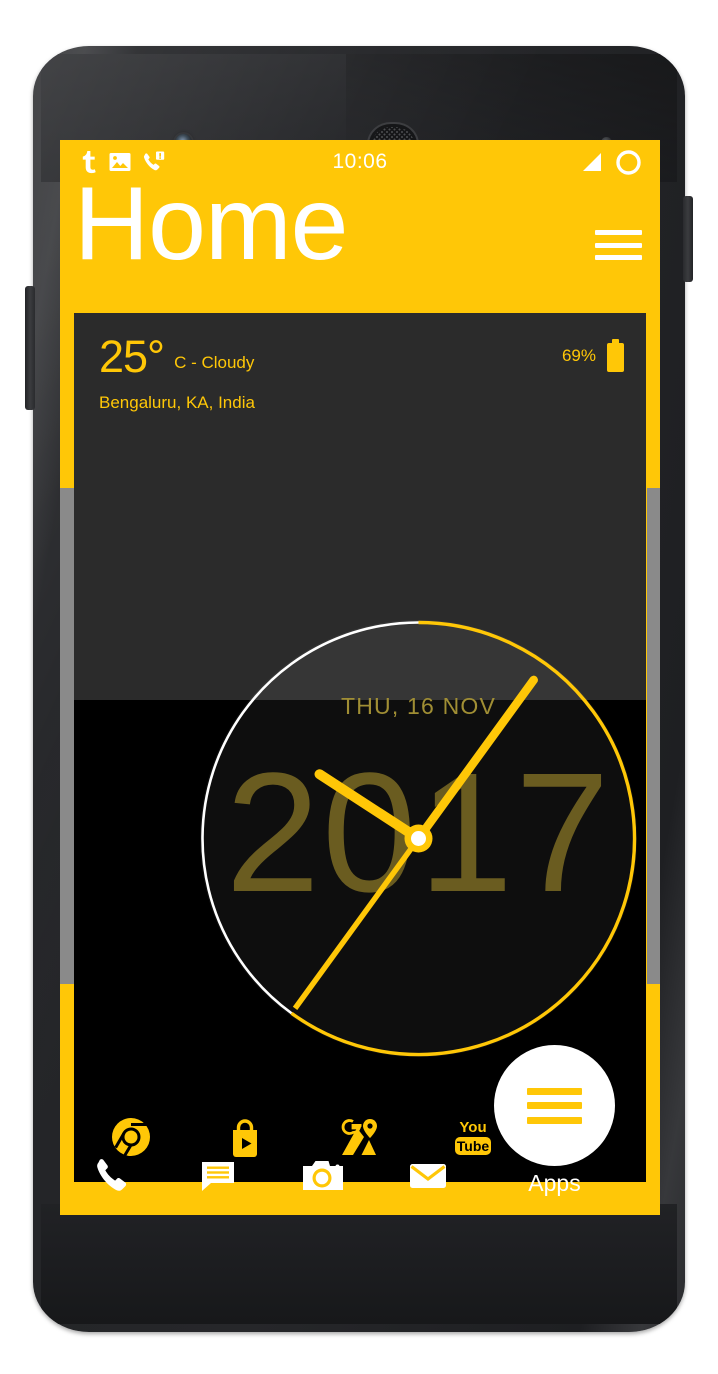  I want to click on dock-item-email, so click(427, 1175).